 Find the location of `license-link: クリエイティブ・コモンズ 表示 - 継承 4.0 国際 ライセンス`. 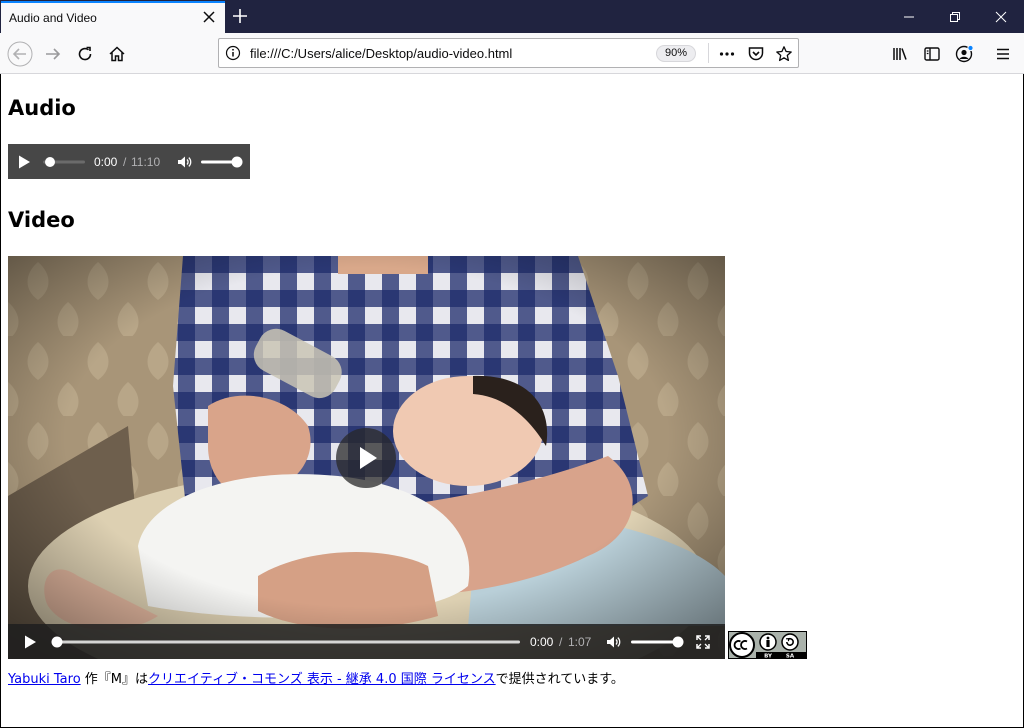

license-link: クリエイティブ・コモンズ 表示 - 継承 4.0 国際 ライセンス is located at coordinates (322, 679).